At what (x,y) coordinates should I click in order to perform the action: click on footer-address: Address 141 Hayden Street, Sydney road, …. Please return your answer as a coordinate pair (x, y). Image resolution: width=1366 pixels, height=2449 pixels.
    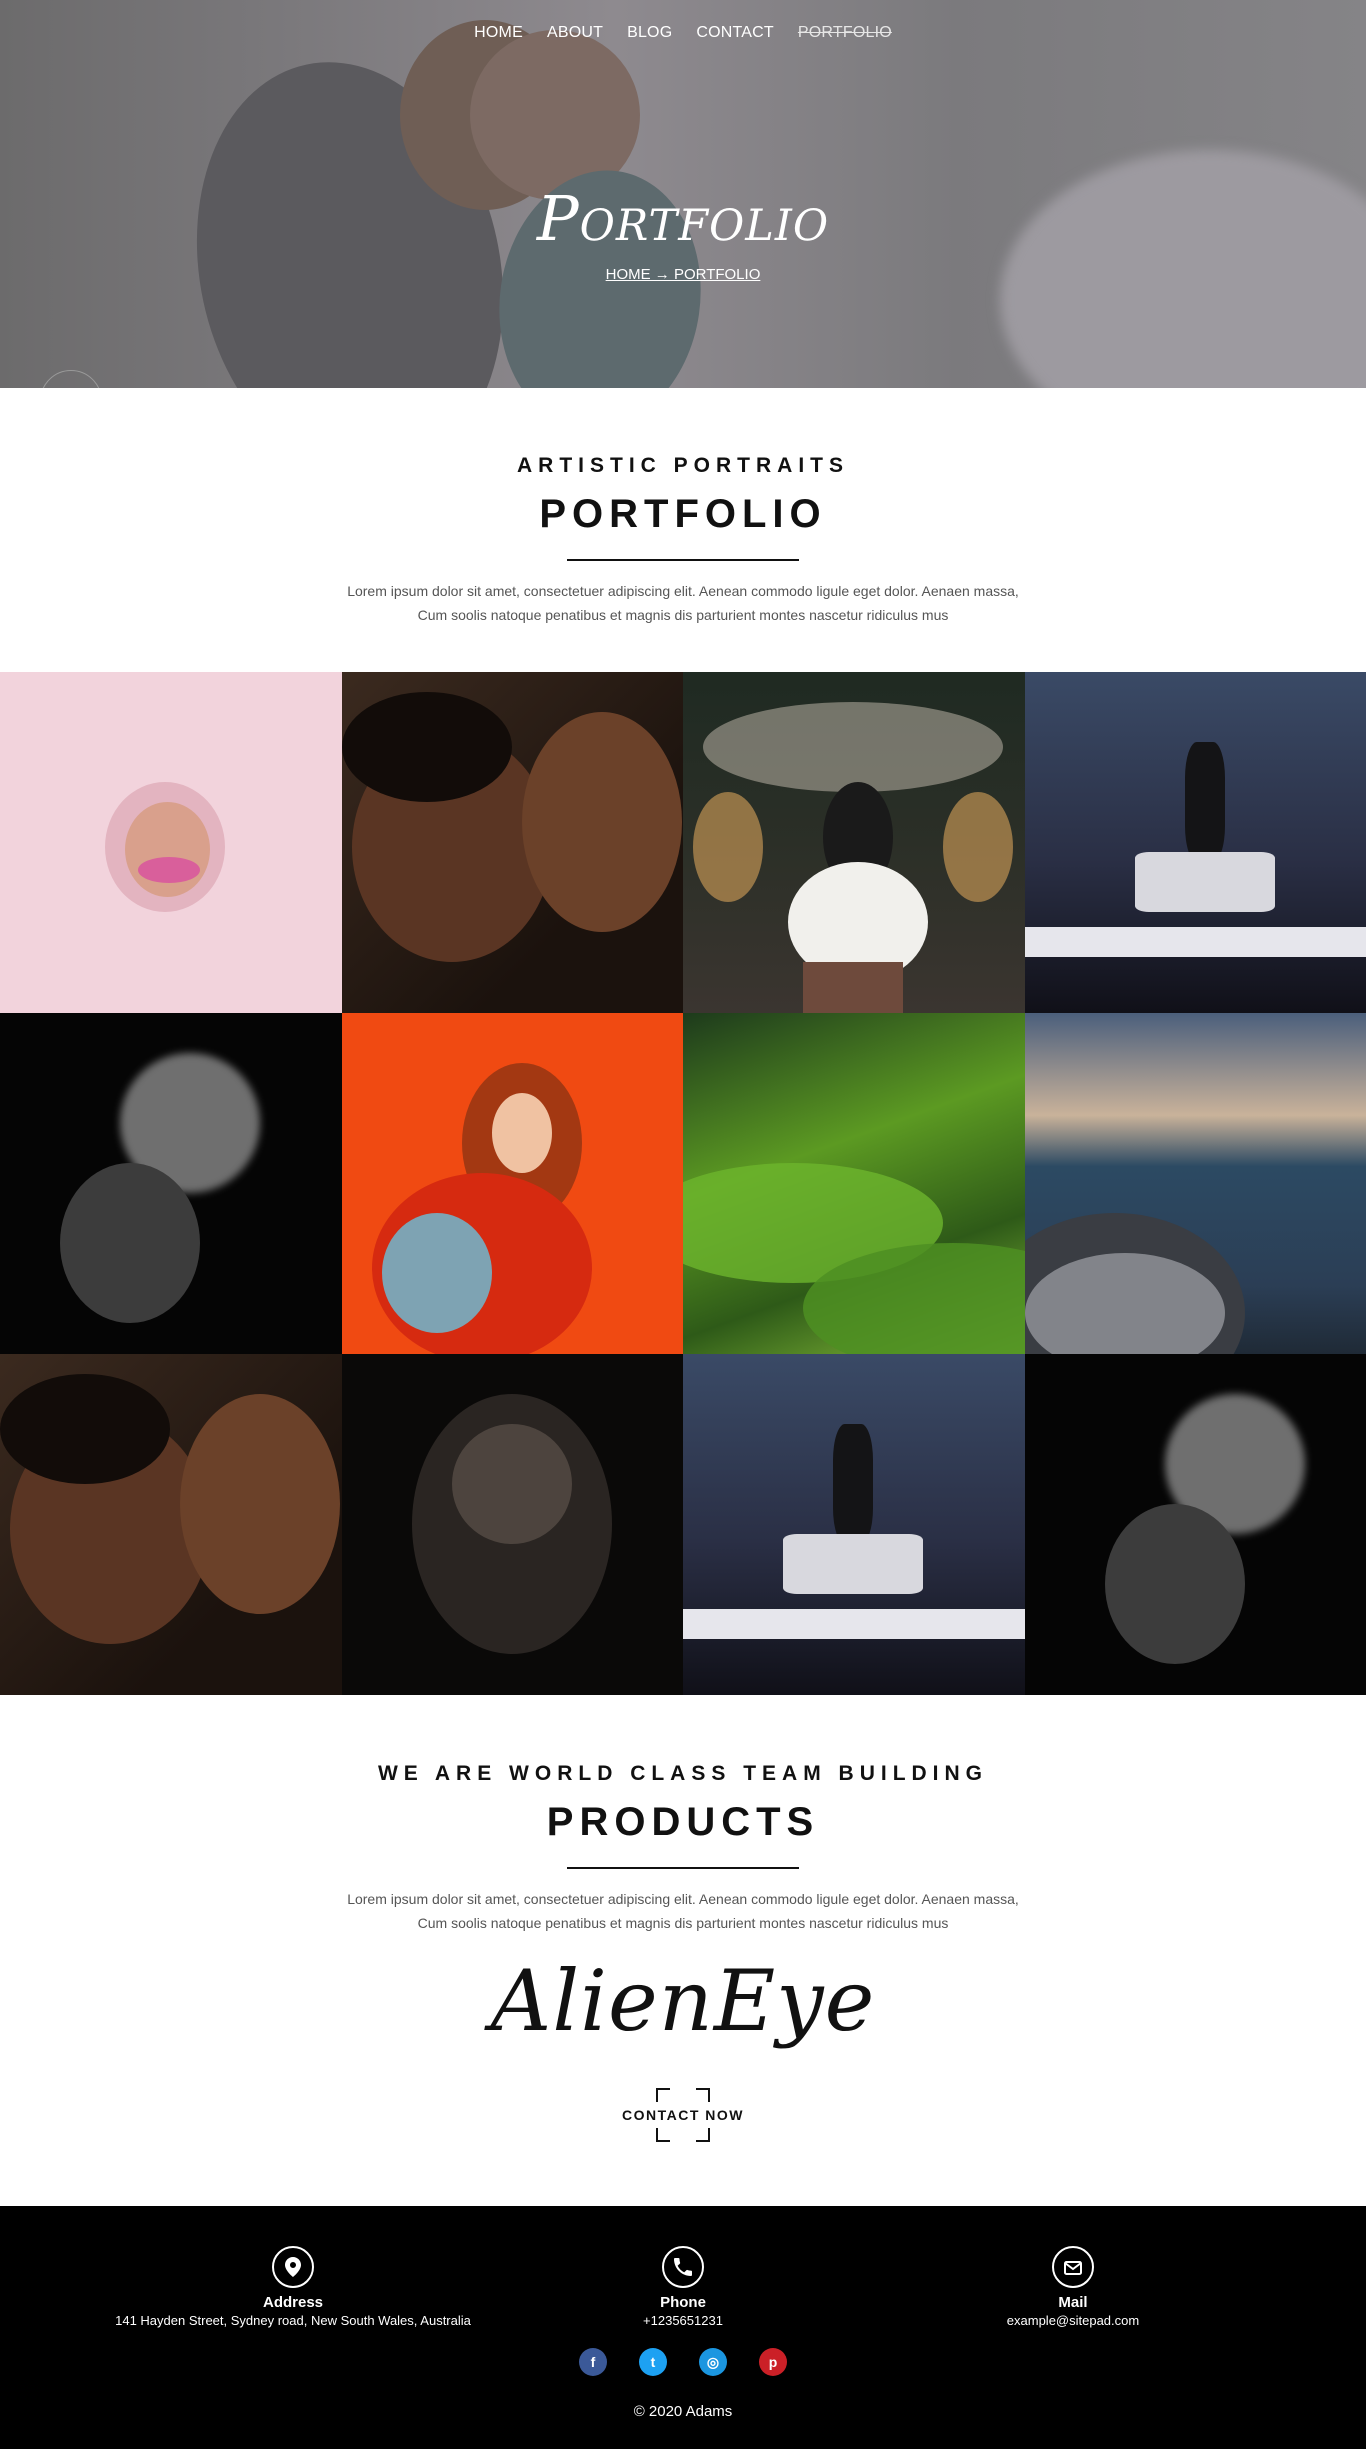
    Looking at the image, I should click on (293, 2287).